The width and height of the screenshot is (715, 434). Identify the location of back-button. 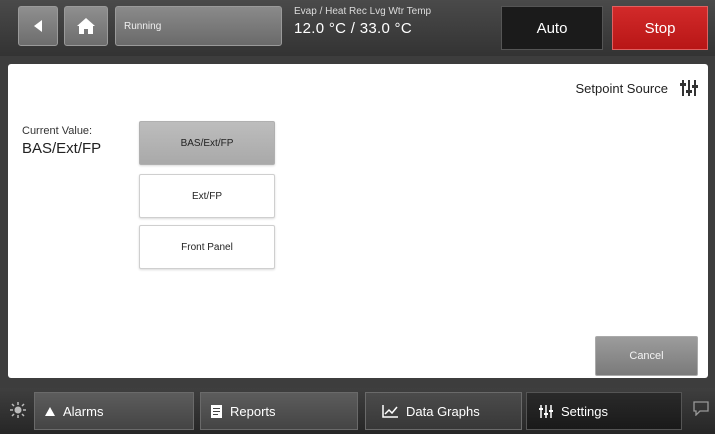
(38, 26).